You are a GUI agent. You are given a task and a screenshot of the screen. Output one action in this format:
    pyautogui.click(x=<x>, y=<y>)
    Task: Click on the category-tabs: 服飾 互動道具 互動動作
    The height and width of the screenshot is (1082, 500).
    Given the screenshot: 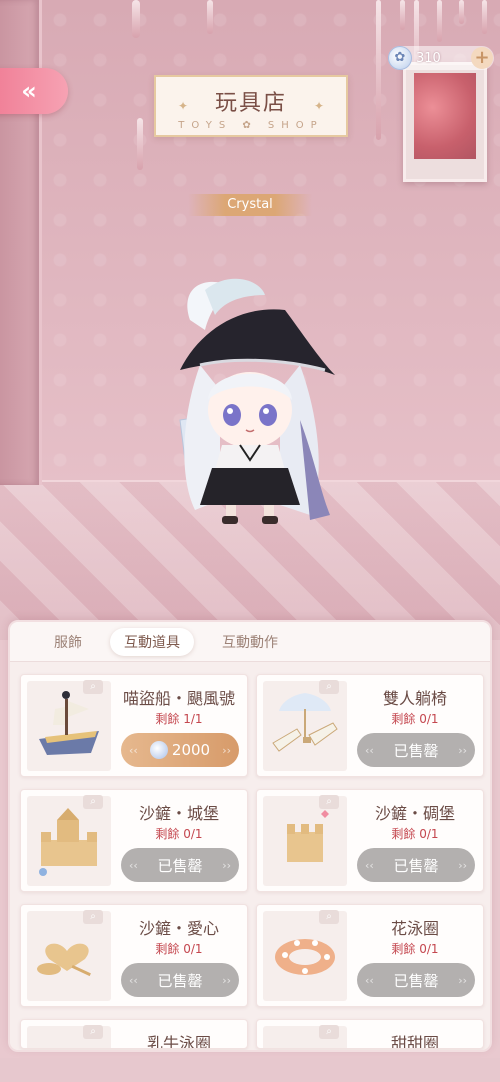 What is the action you would take?
    pyautogui.click(x=250, y=642)
    